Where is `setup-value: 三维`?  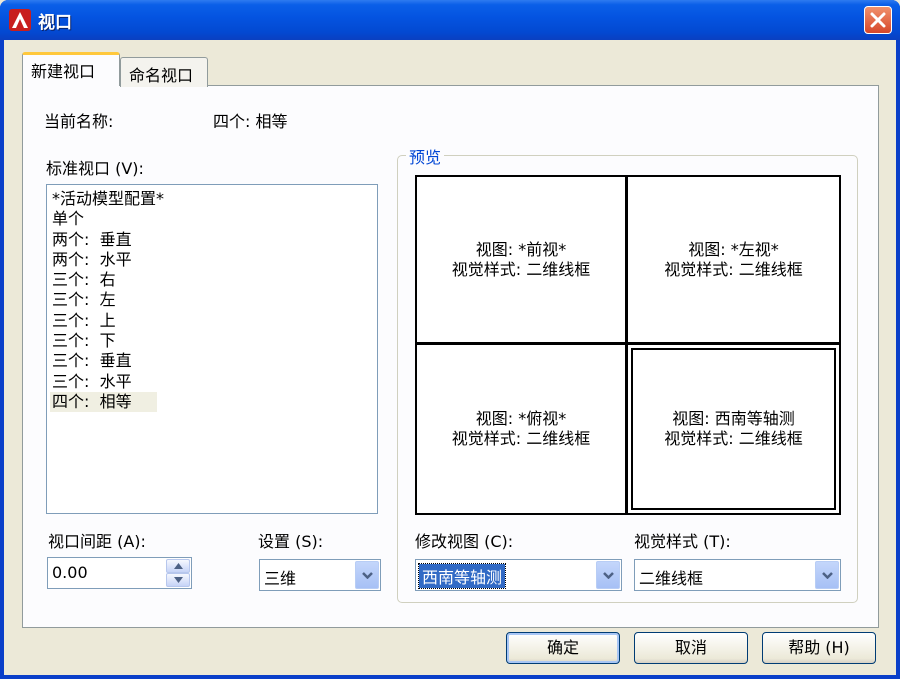
setup-value: 三维 is located at coordinates (280, 578).